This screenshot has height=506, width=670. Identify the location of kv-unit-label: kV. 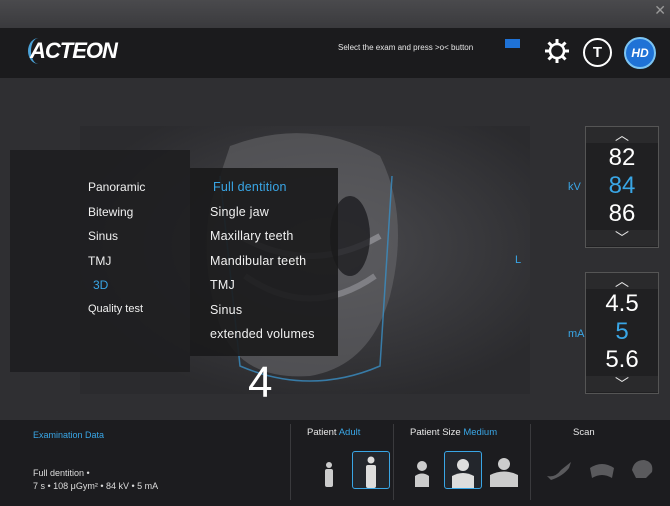
(574, 187).